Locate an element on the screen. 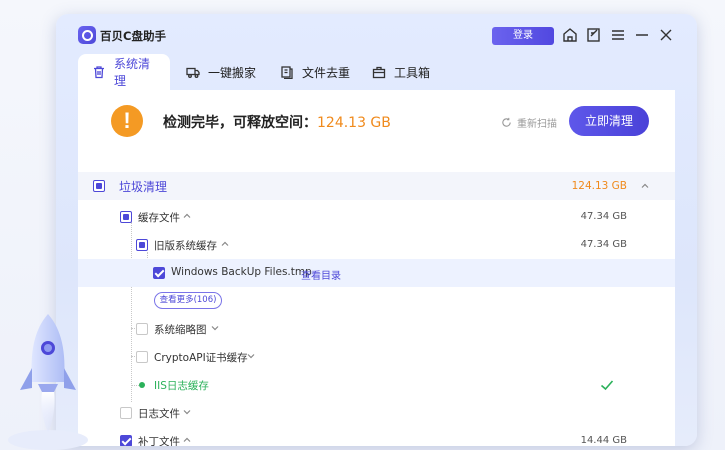 The width and height of the screenshot is (725, 450). backup-file-label: Windows BackUp Files.tmp is located at coordinates (241, 272).